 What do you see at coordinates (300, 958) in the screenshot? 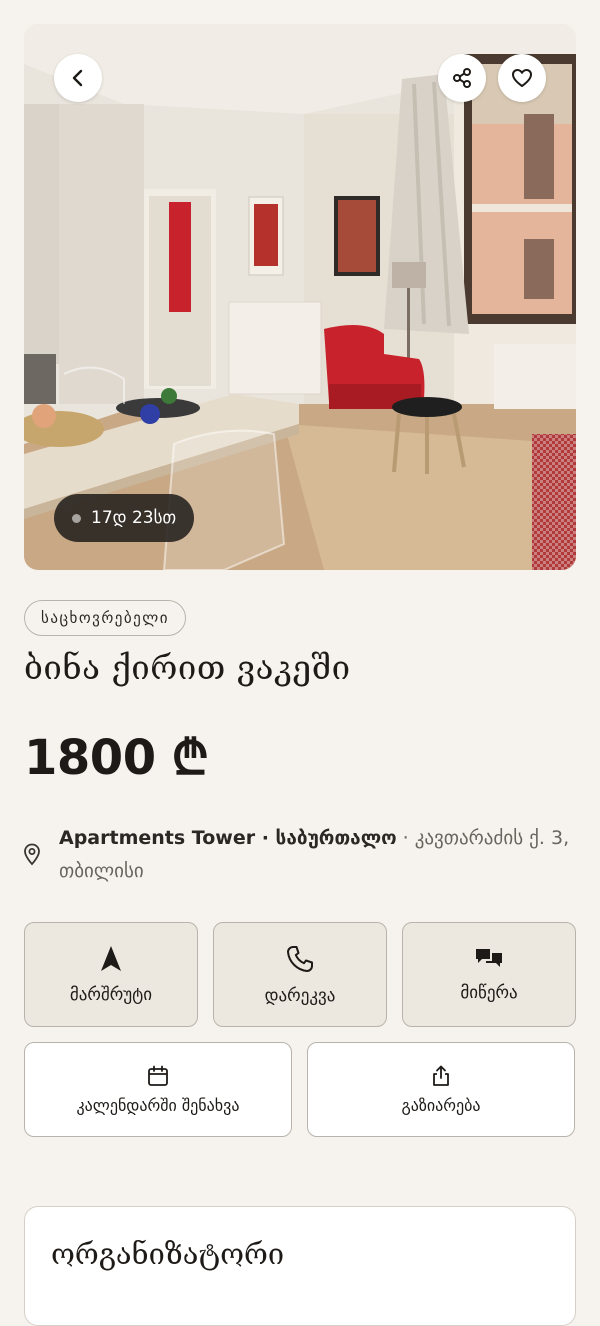
I see `phone-icon` at bounding box center [300, 958].